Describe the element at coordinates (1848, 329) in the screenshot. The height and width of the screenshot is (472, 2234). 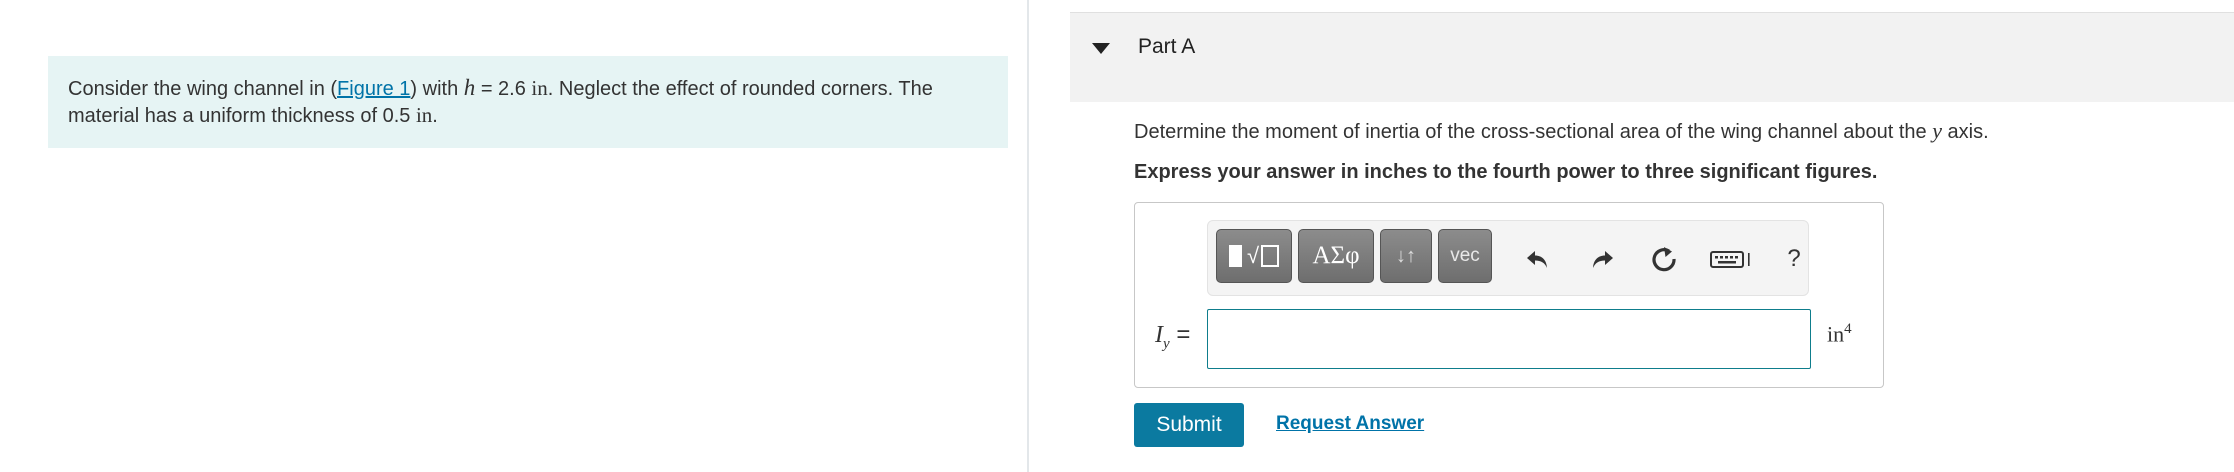
I see `unit-exponent: 4` at that location.